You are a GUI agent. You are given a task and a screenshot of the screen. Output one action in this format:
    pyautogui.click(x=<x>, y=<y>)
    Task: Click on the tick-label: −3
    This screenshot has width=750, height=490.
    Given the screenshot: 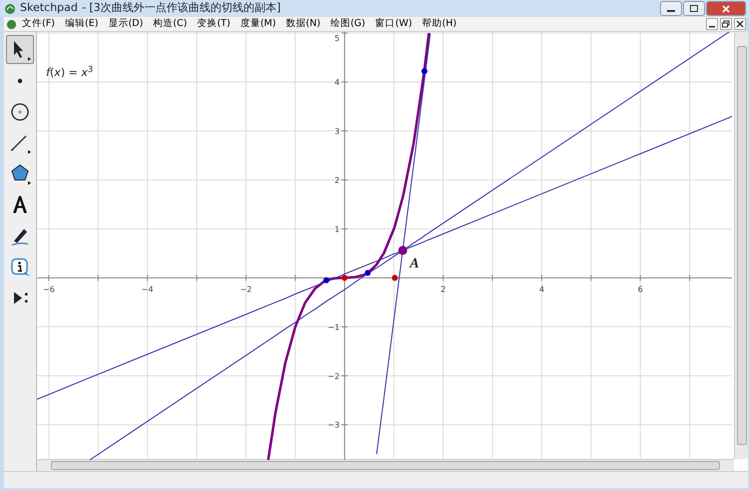 What is the action you would take?
    pyautogui.click(x=334, y=425)
    